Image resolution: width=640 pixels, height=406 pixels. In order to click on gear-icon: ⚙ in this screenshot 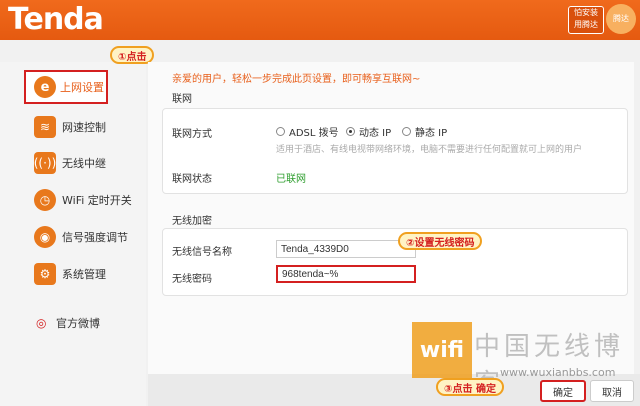, I will do `click(45, 274)`.